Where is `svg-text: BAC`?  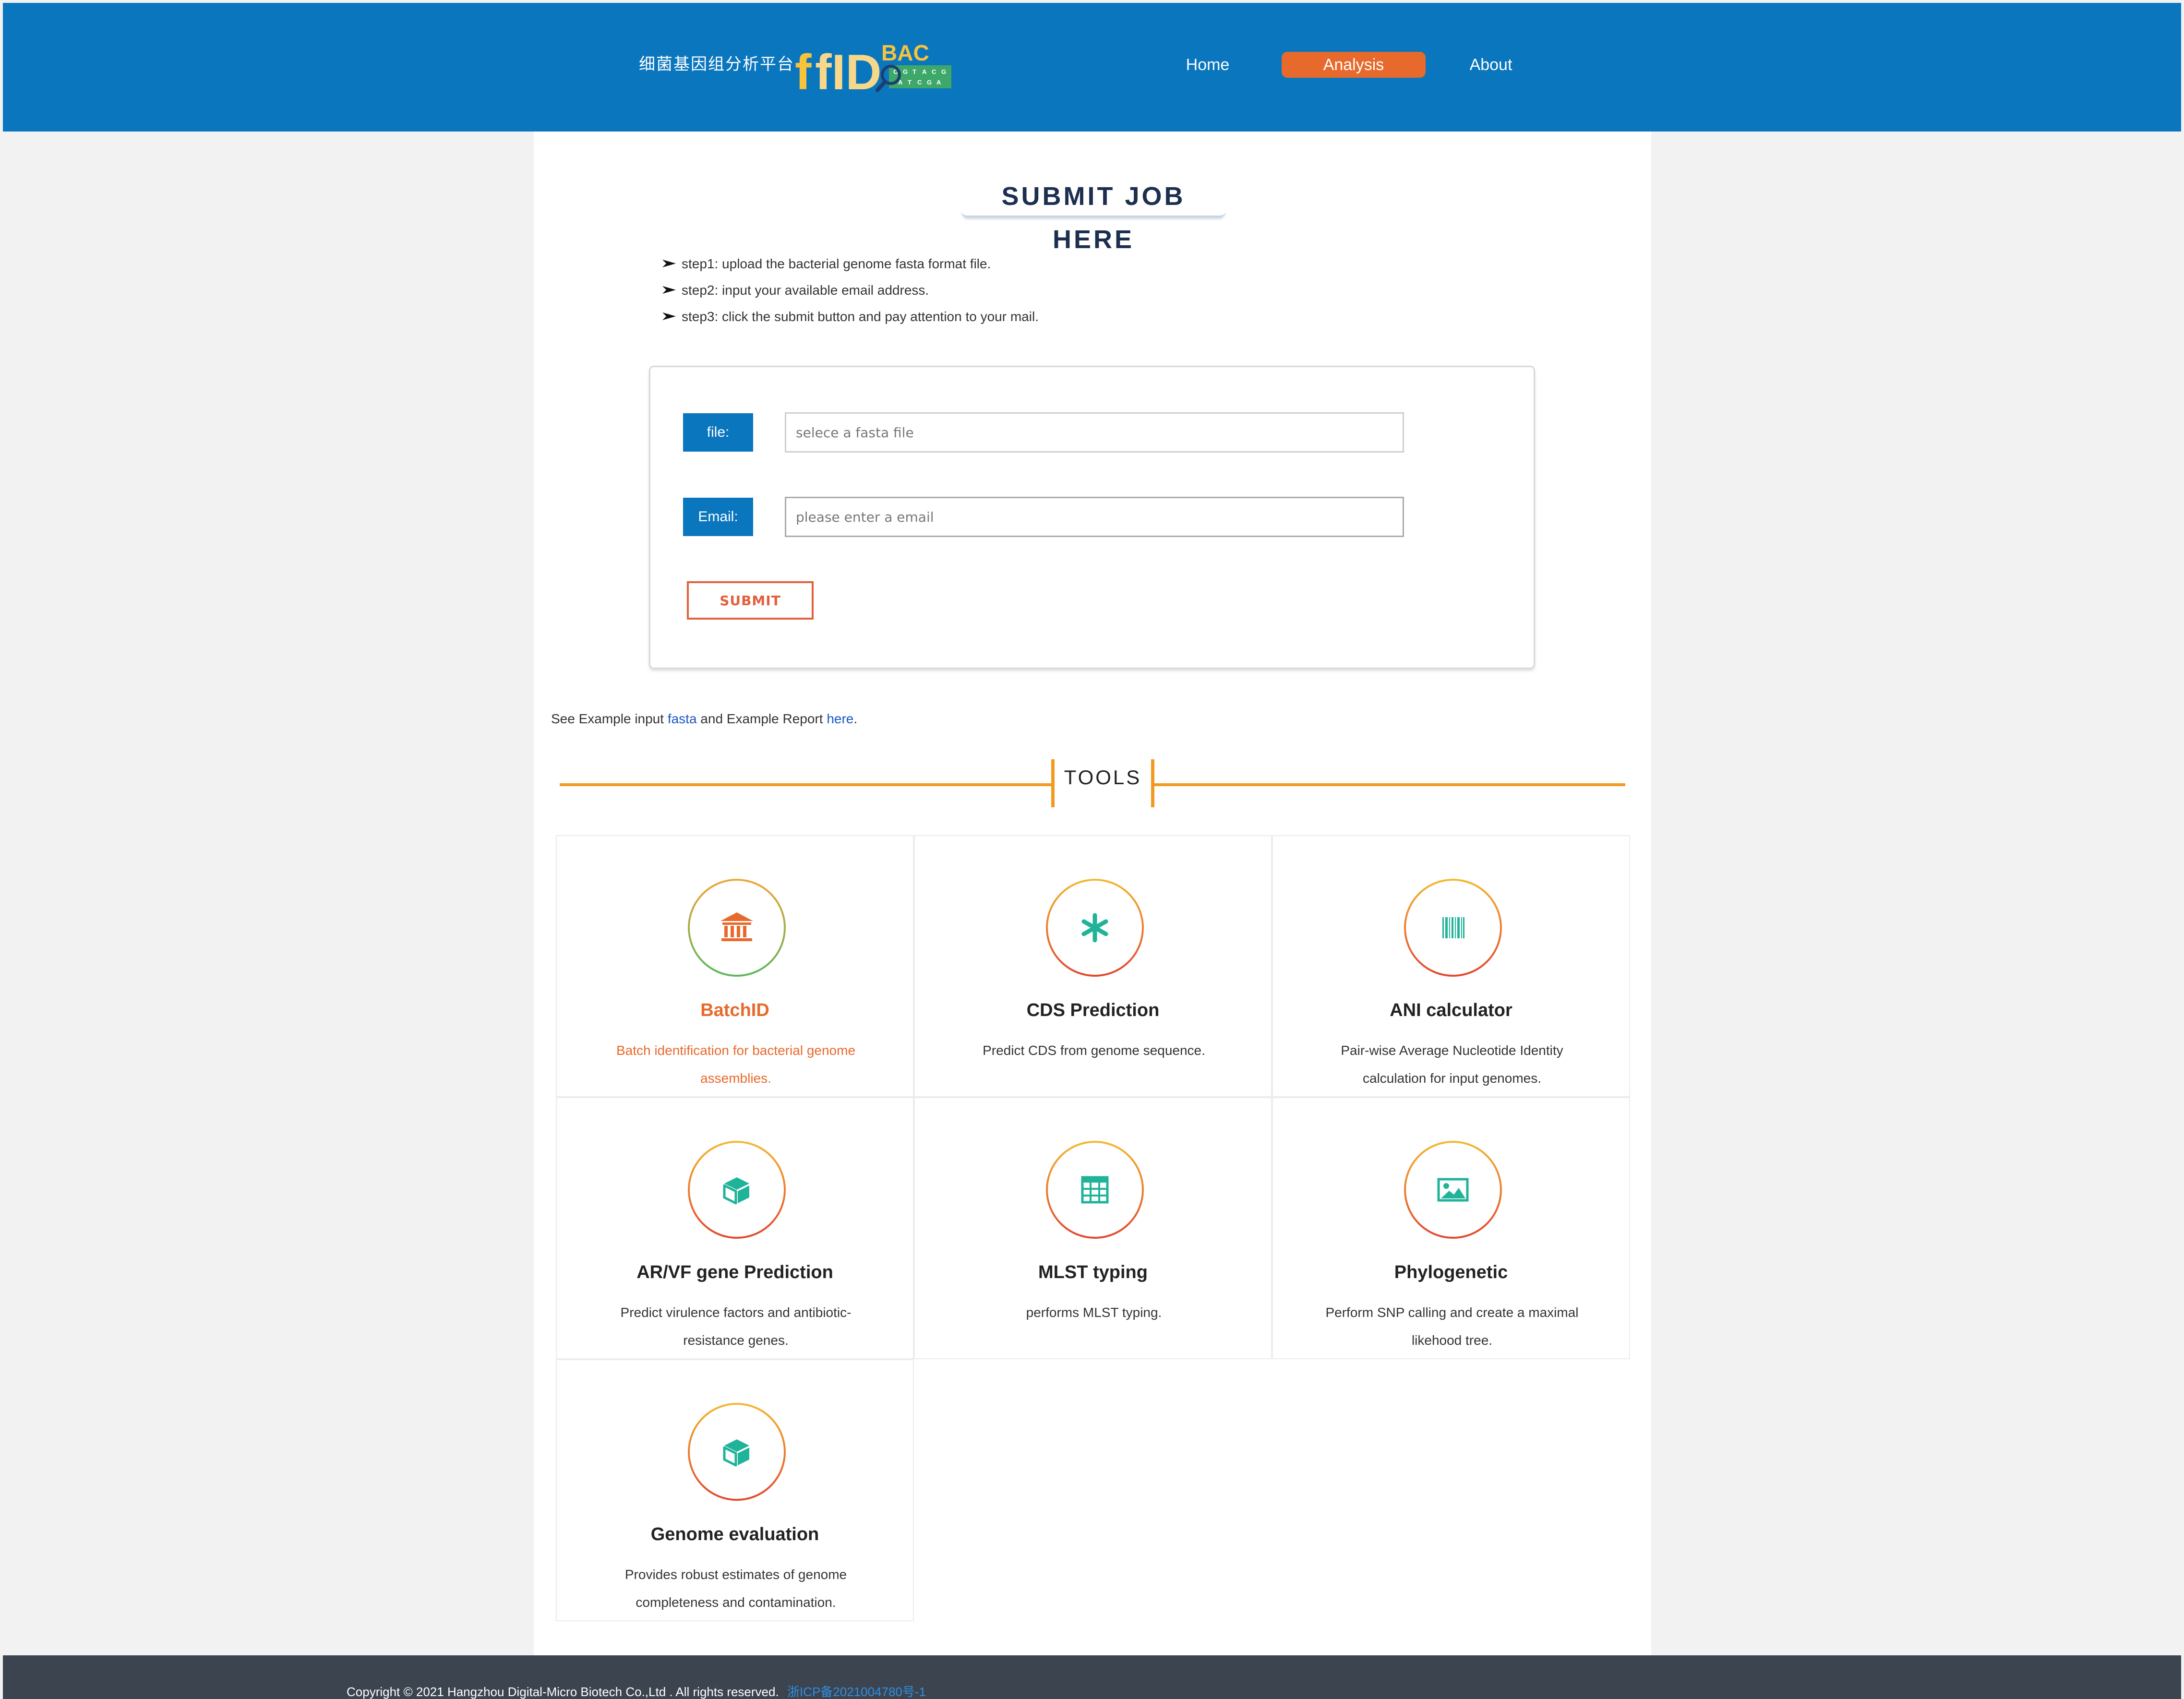
svg-text: BAC is located at coordinates (905, 52).